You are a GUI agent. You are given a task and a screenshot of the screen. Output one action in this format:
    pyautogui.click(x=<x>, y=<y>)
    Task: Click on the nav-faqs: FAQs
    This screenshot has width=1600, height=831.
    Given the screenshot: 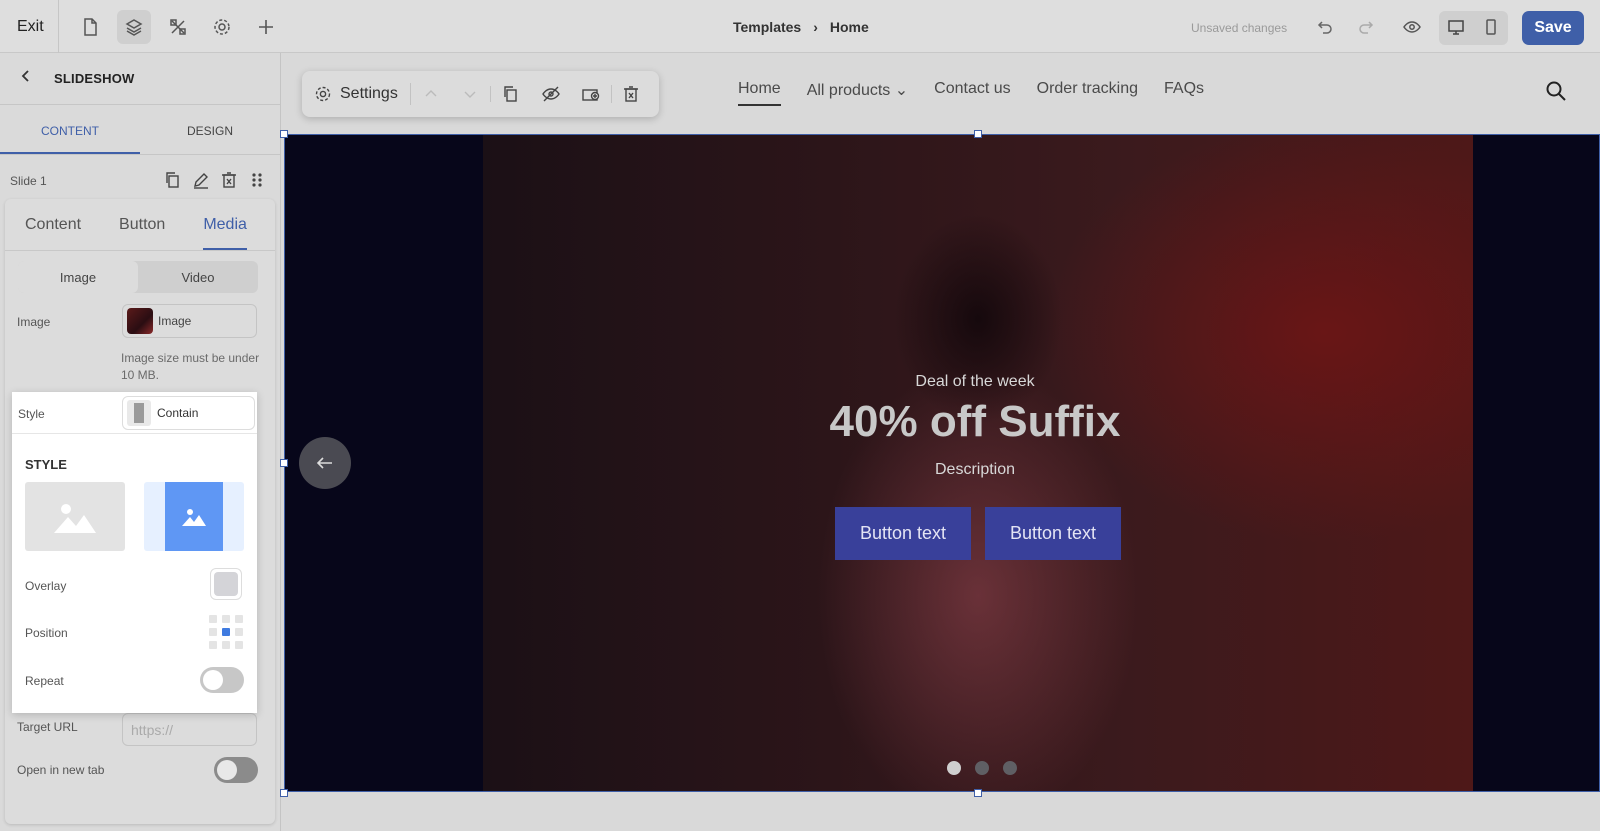 What is the action you would take?
    pyautogui.click(x=1184, y=93)
    